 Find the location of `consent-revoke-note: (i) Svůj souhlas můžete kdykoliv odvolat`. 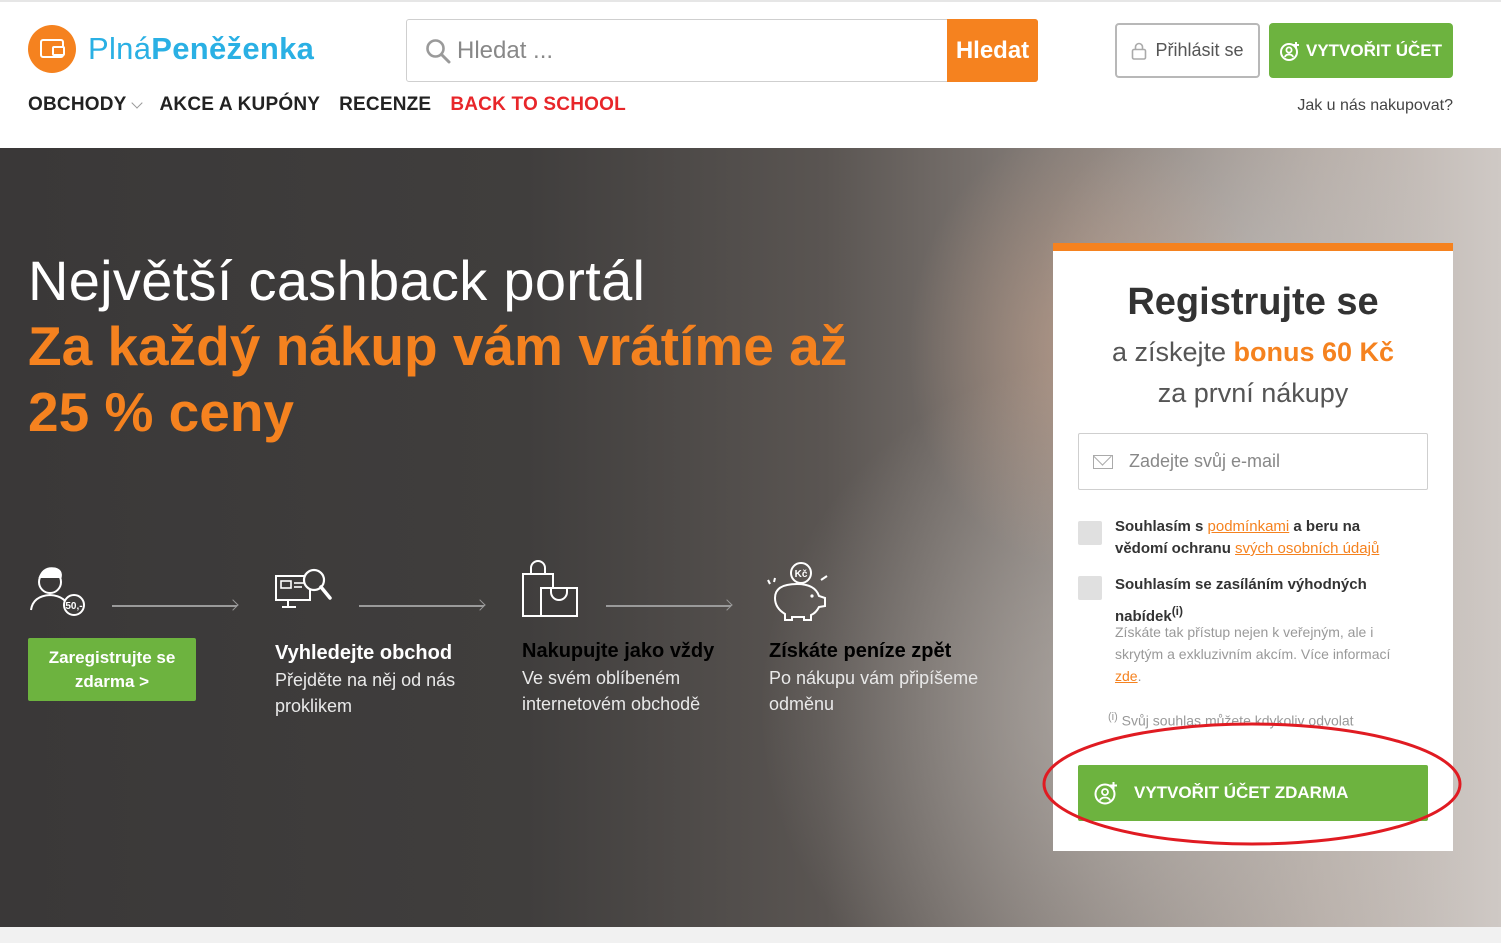

consent-revoke-note: (i) Svůj souhlas můžete kdykoliv odvolat is located at coordinates (1231, 720).